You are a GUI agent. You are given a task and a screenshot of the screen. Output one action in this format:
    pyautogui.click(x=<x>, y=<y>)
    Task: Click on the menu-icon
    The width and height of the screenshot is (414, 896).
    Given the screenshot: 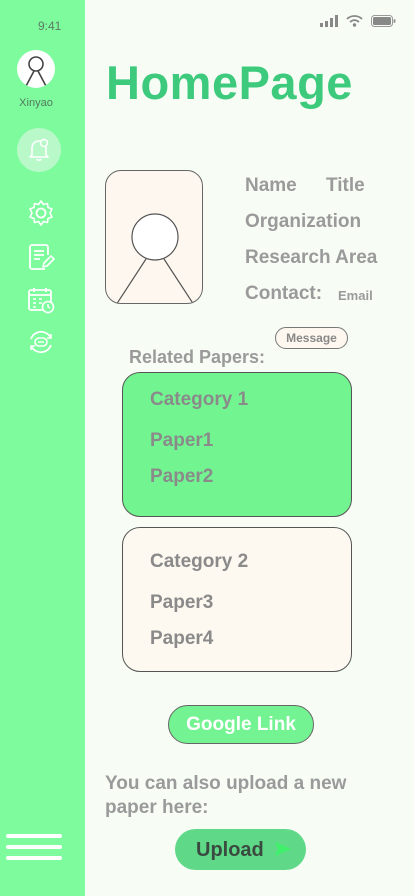 What is the action you would take?
    pyautogui.click(x=34, y=849)
    